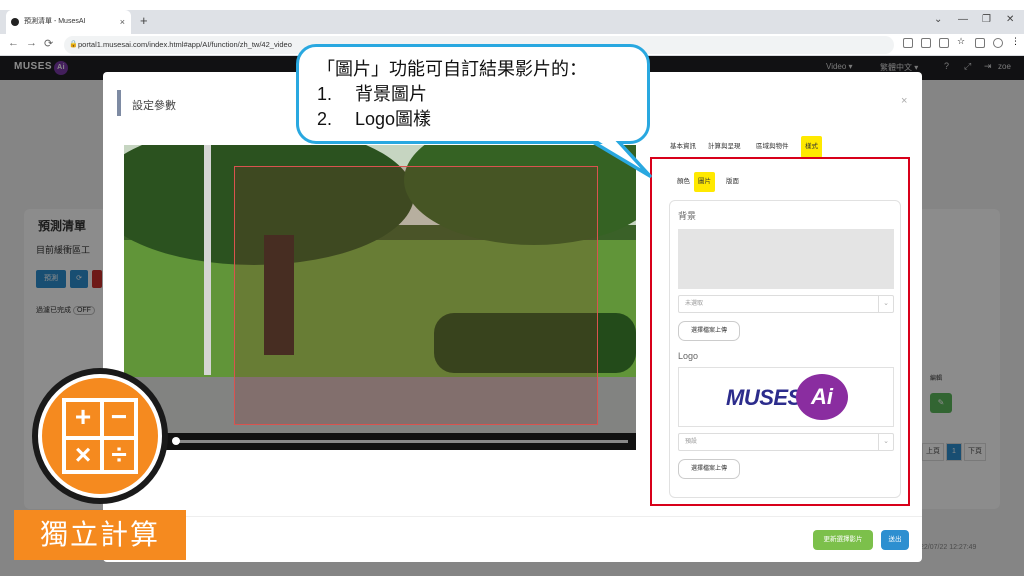 Image resolution: width=1024 pixels, height=576 pixels. I want to click on sidepanel-icon, so click(980, 43).